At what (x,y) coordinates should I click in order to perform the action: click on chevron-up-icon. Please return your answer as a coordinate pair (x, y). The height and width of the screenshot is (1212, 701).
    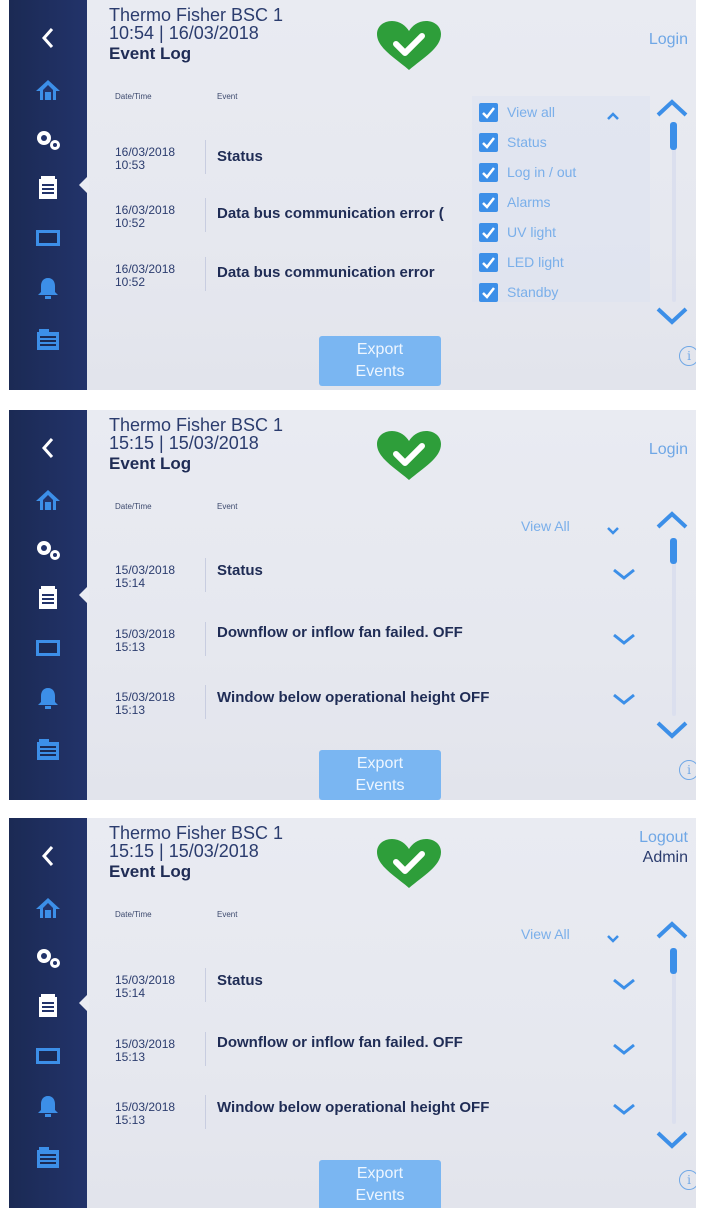
    Looking at the image, I should click on (613, 117).